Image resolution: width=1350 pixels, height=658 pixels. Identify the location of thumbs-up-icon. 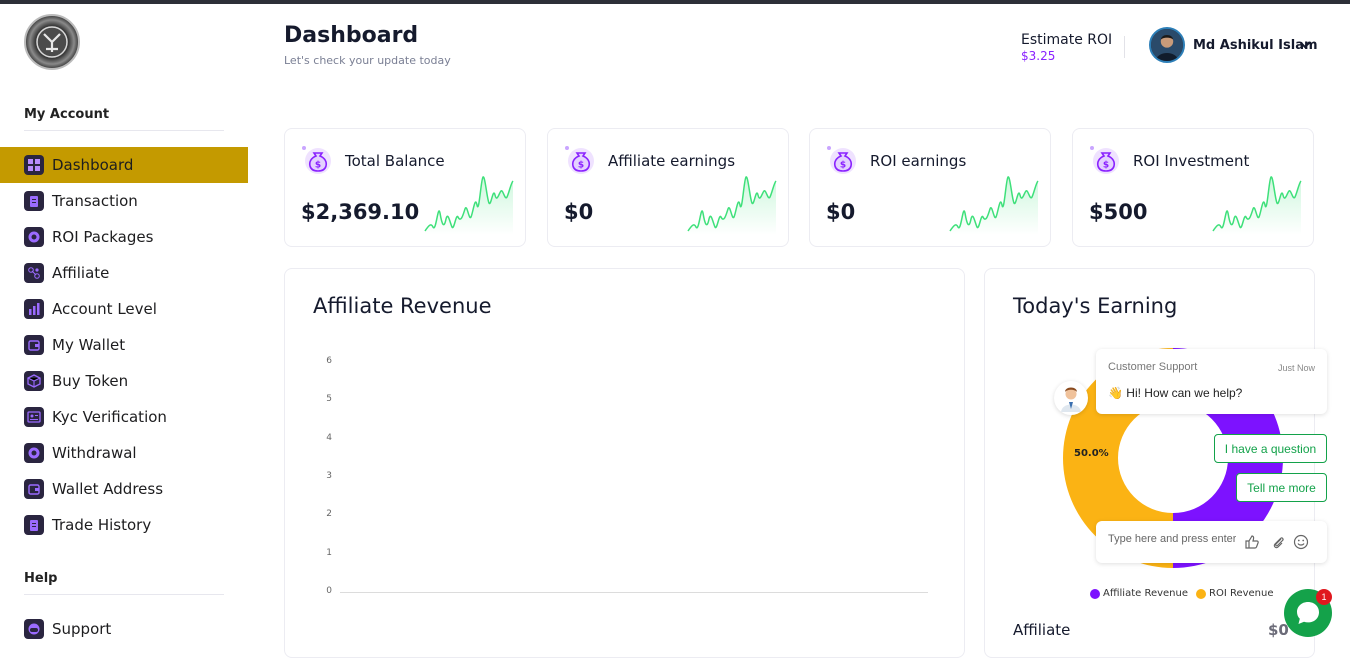
(1252, 542).